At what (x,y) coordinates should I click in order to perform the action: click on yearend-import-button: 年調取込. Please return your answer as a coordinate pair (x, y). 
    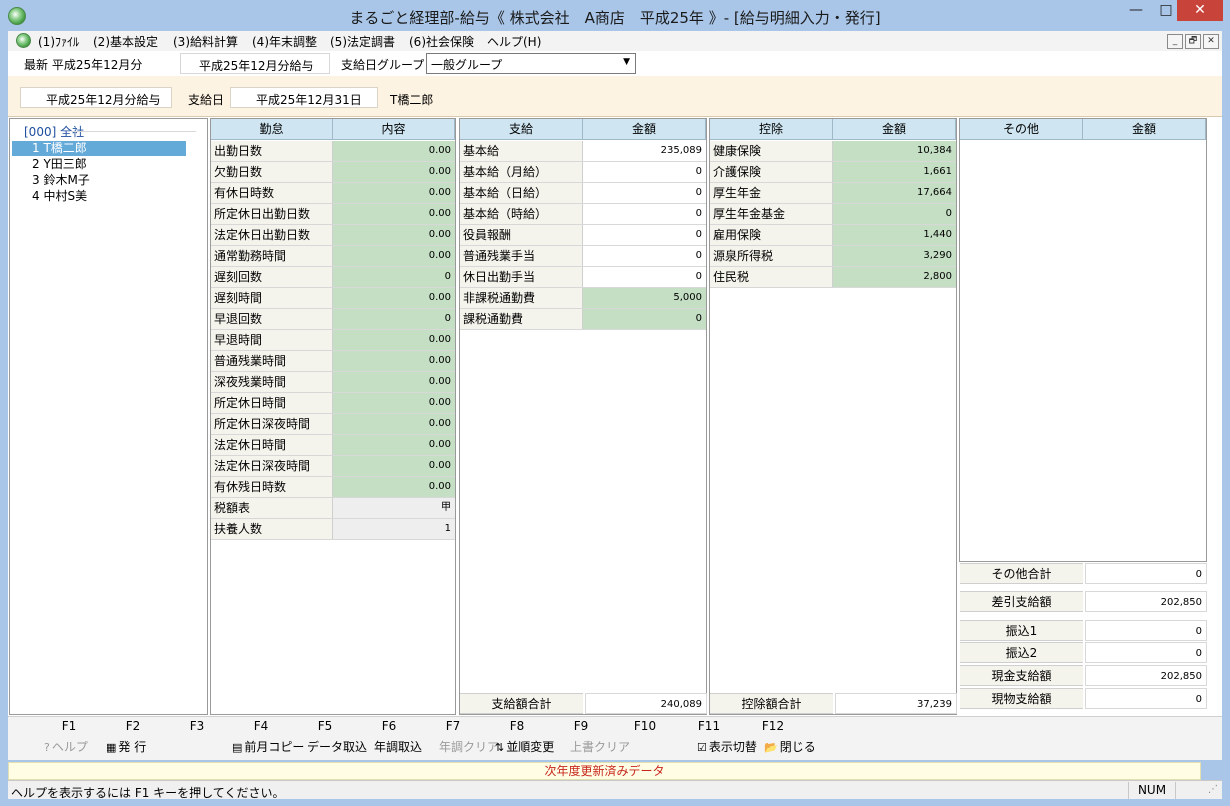
    Looking at the image, I should click on (398, 746).